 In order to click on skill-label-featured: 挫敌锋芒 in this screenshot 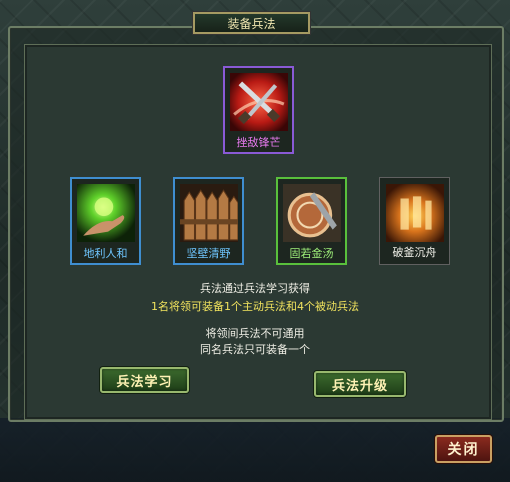, I will do `click(258, 142)`.